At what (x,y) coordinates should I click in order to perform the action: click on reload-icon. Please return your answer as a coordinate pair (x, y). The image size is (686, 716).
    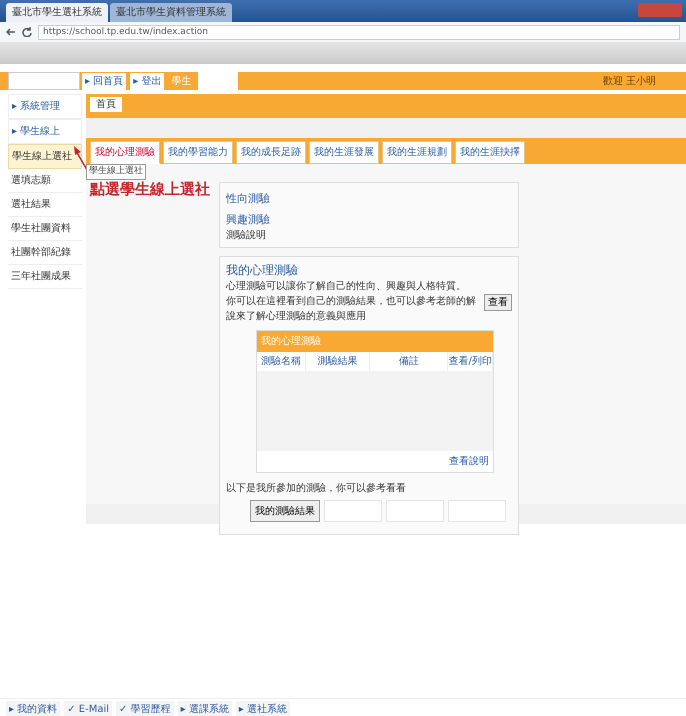
    Looking at the image, I should click on (27, 32).